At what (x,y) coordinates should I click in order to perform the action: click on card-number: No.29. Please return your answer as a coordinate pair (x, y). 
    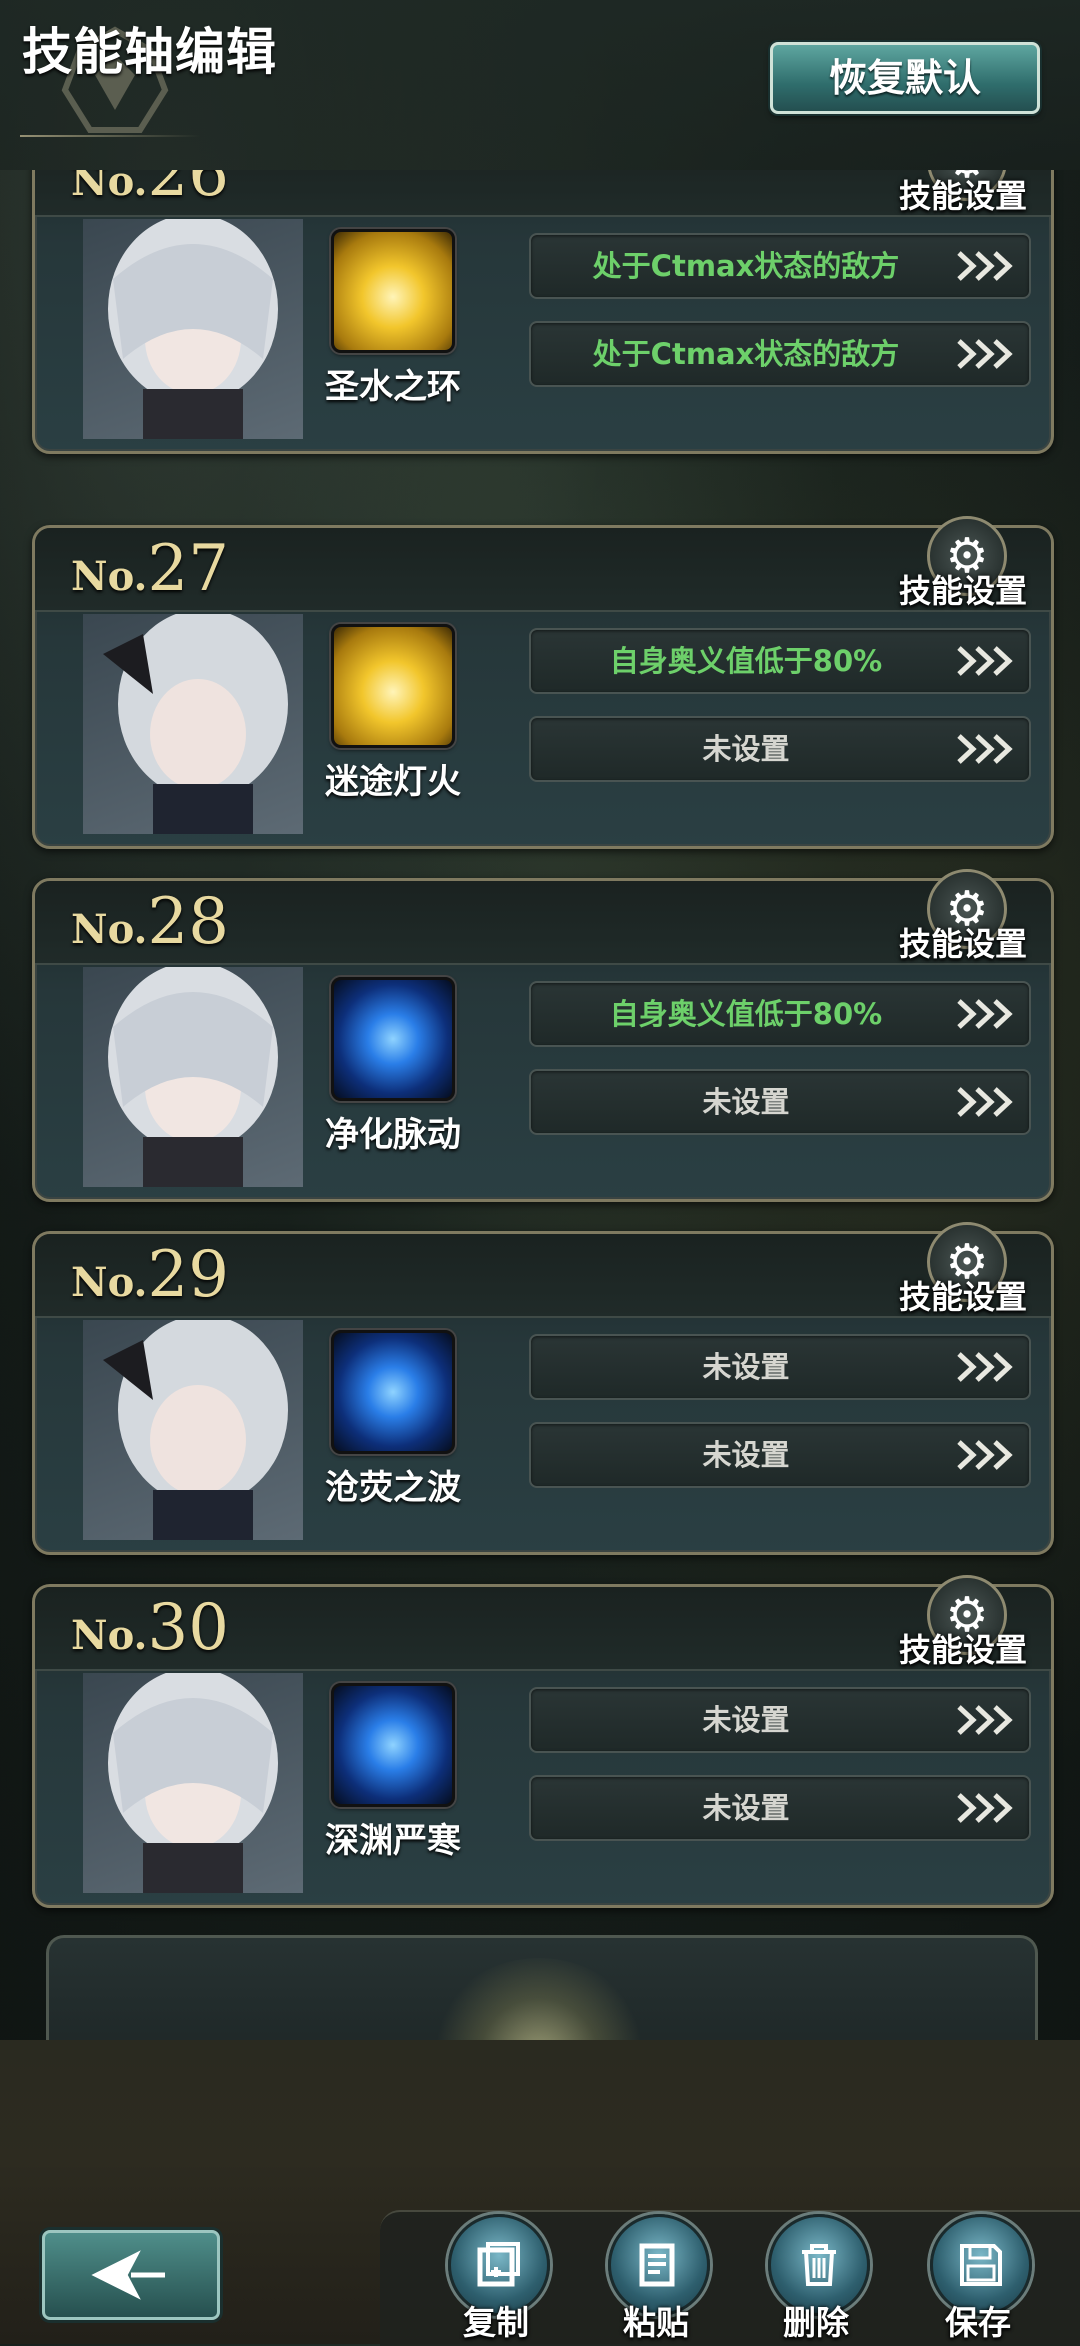
    Looking at the image, I should click on (150, 1275).